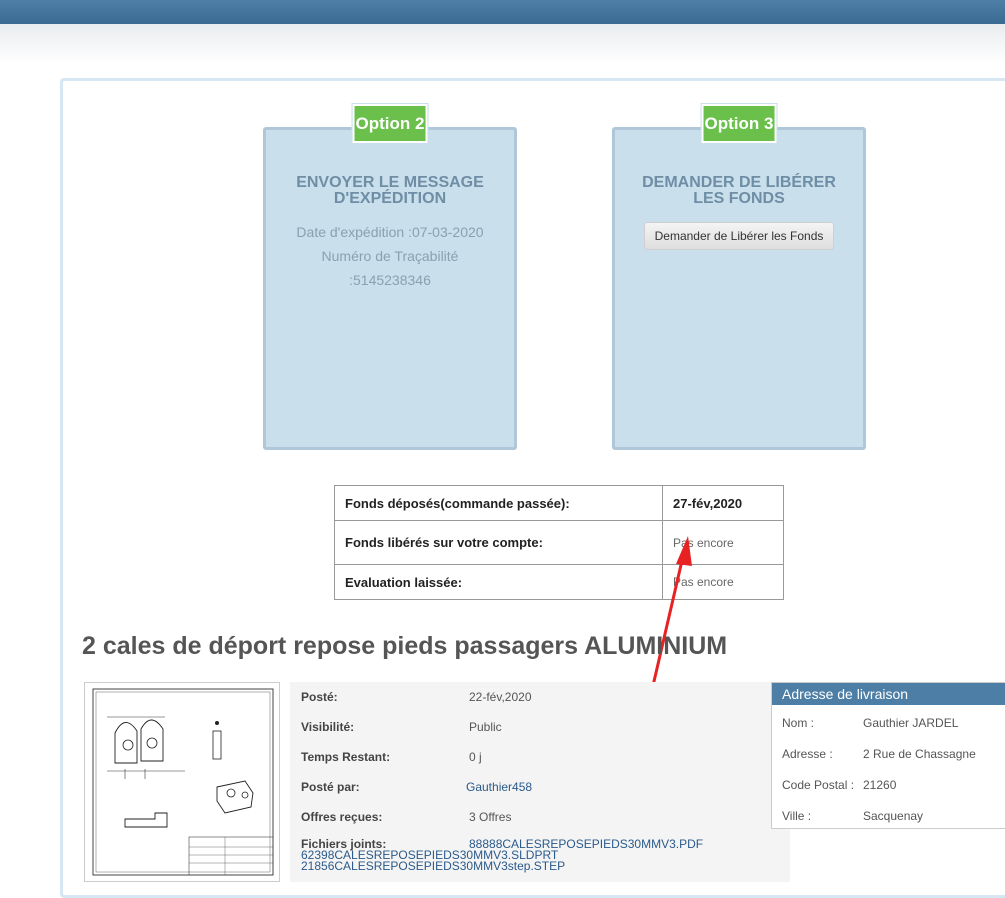  I want to click on product-thumbnail, so click(182, 782).